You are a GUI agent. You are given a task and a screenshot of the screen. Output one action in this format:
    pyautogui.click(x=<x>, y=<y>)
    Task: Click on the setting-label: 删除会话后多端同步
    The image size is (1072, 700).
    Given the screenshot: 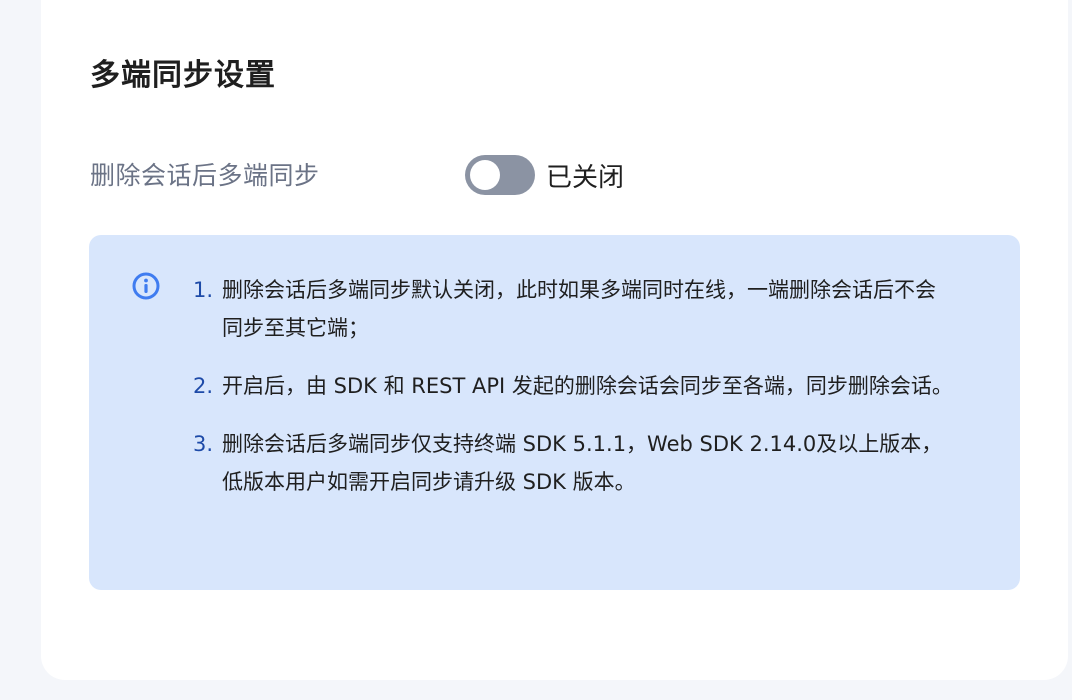 What is the action you would take?
    pyautogui.click(x=205, y=175)
    